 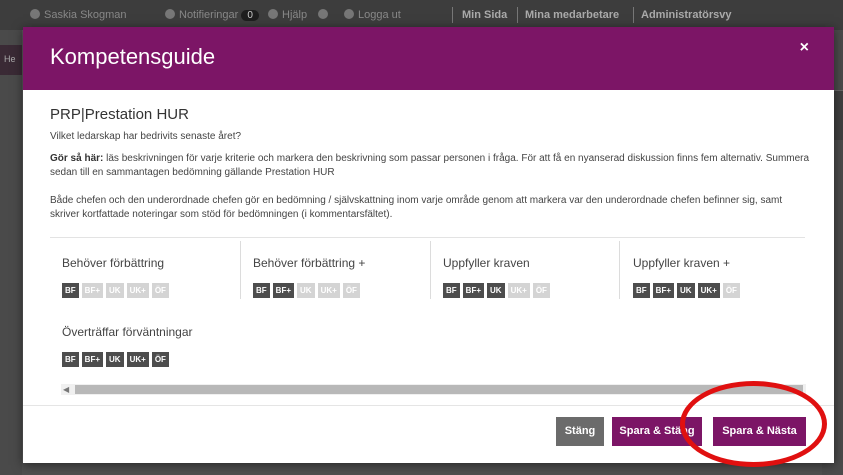 I want to click on user-menu: Saskia Skogman, so click(x=78, y=15).